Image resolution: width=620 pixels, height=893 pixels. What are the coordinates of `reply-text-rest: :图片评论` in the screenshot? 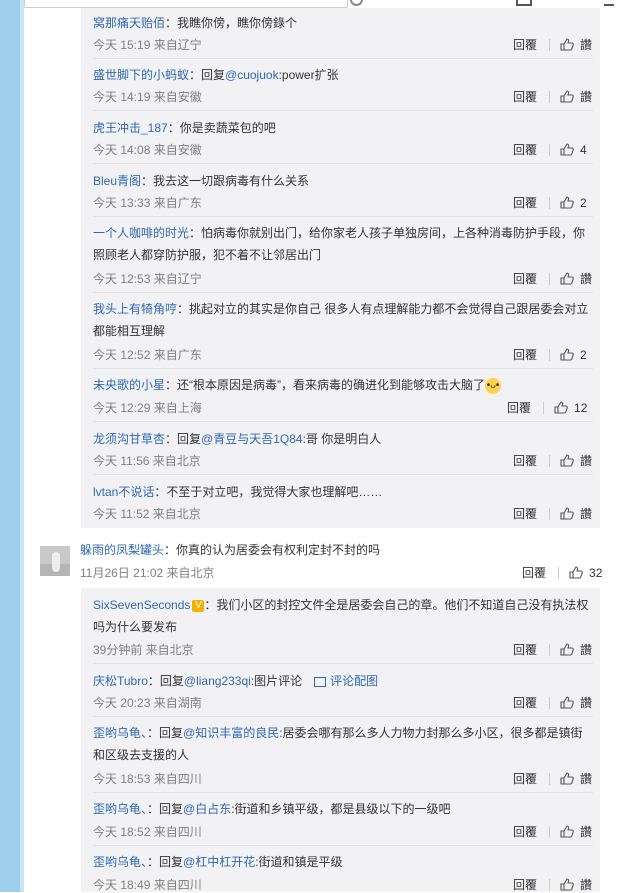 It's located at (276, 681).